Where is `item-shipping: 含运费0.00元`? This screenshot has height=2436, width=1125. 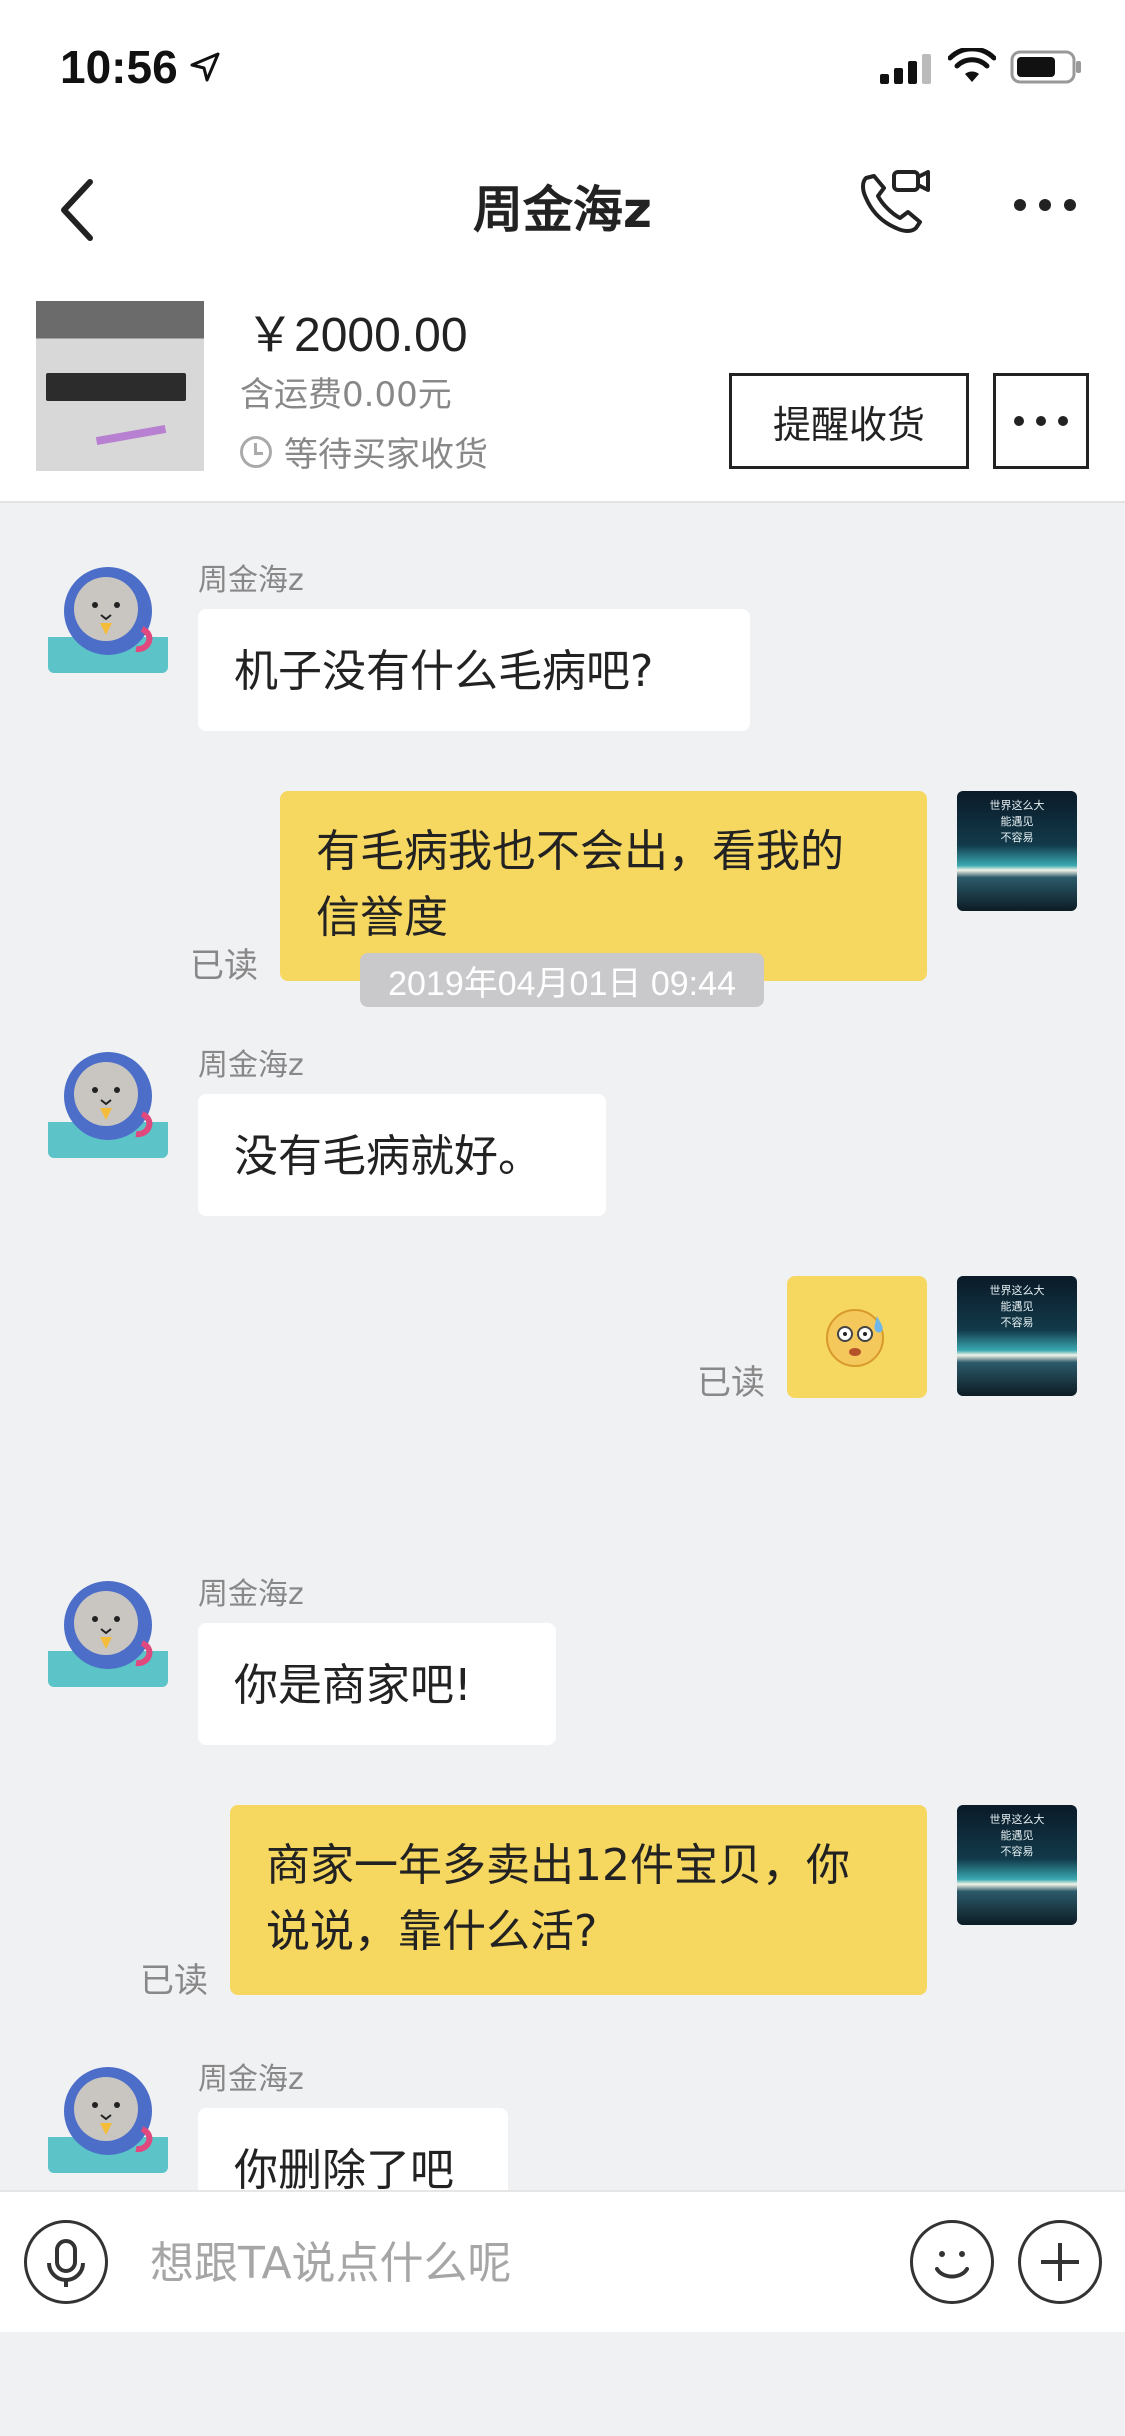
item-shipping: 含运费0.00元 is located at coordinates (346, 395).